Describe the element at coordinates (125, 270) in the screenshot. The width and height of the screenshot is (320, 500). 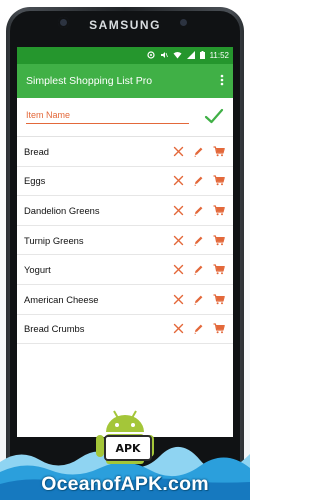
I see `list-item: Yogurt` at that location.